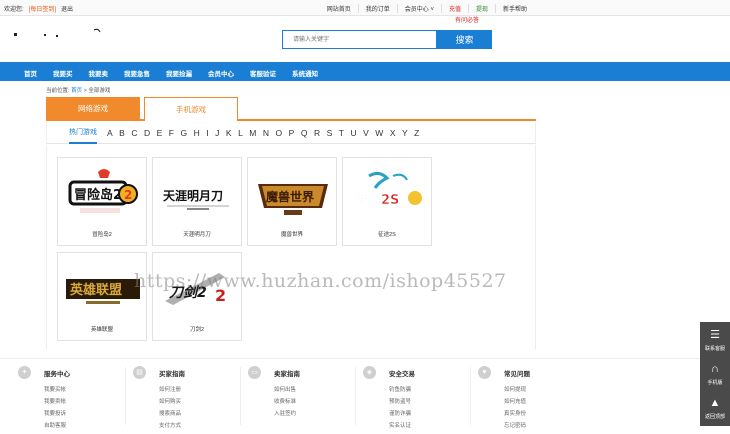  I want to click on footer-link: 钓鱼防骗, so click(400, 389).